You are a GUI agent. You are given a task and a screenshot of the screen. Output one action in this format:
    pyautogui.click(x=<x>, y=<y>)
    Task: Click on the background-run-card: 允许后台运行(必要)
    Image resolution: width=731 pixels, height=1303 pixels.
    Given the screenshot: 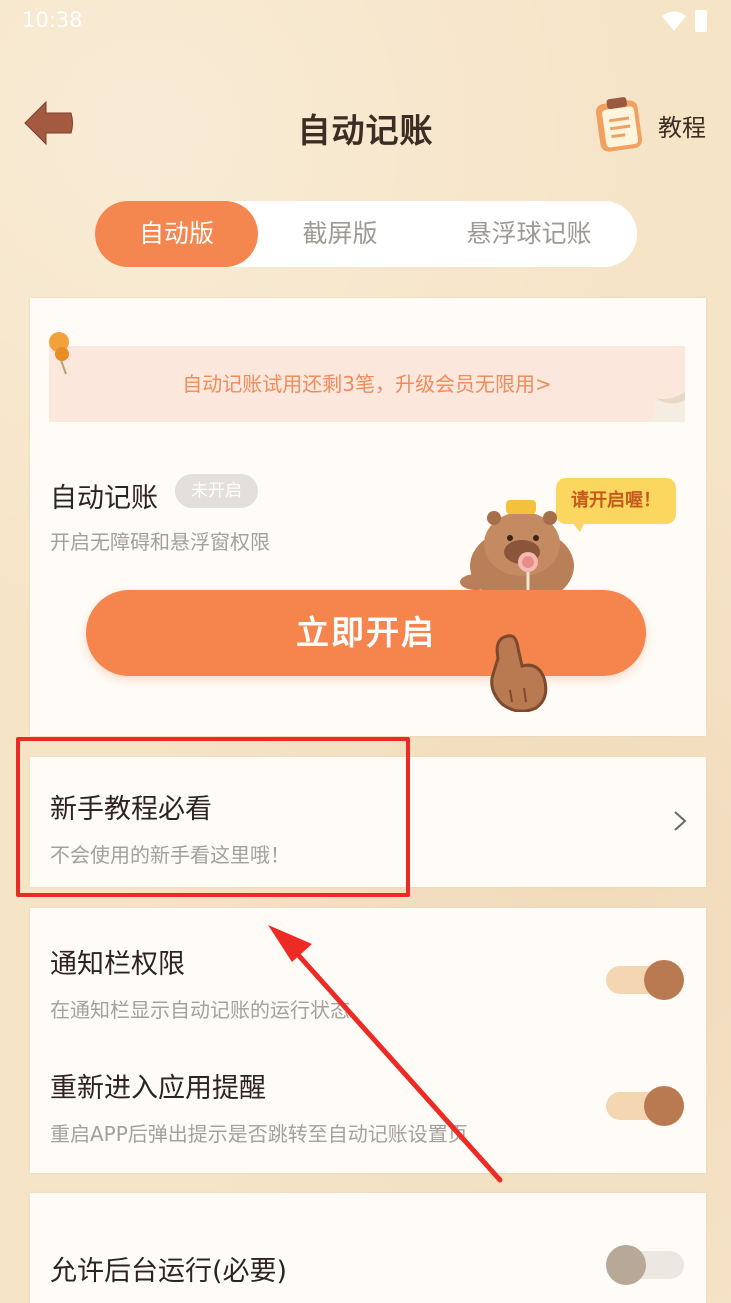 What is the action you would take?
    pyautogui.click(x=368, y=1248)
    